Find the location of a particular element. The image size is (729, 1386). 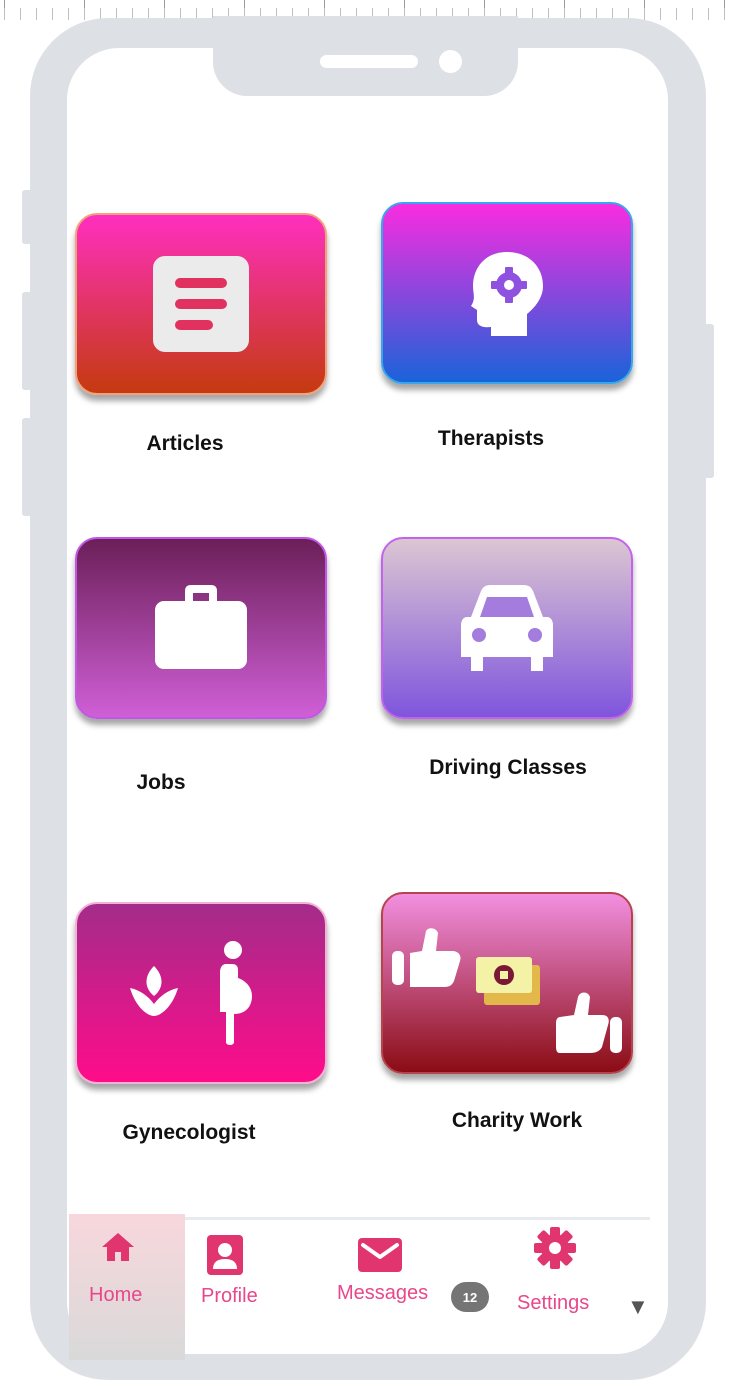

tile-articles is located at coordinates (201, 304).